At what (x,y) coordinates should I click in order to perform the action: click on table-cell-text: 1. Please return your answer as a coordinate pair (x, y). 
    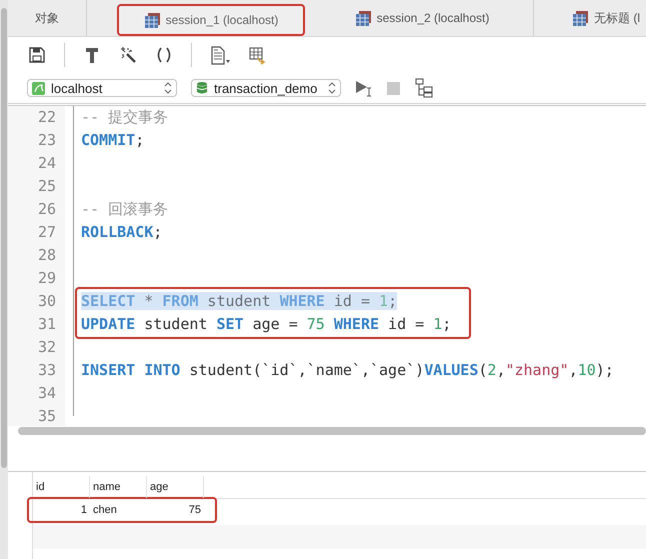
    Looking at the image, I should click on (84, 510).